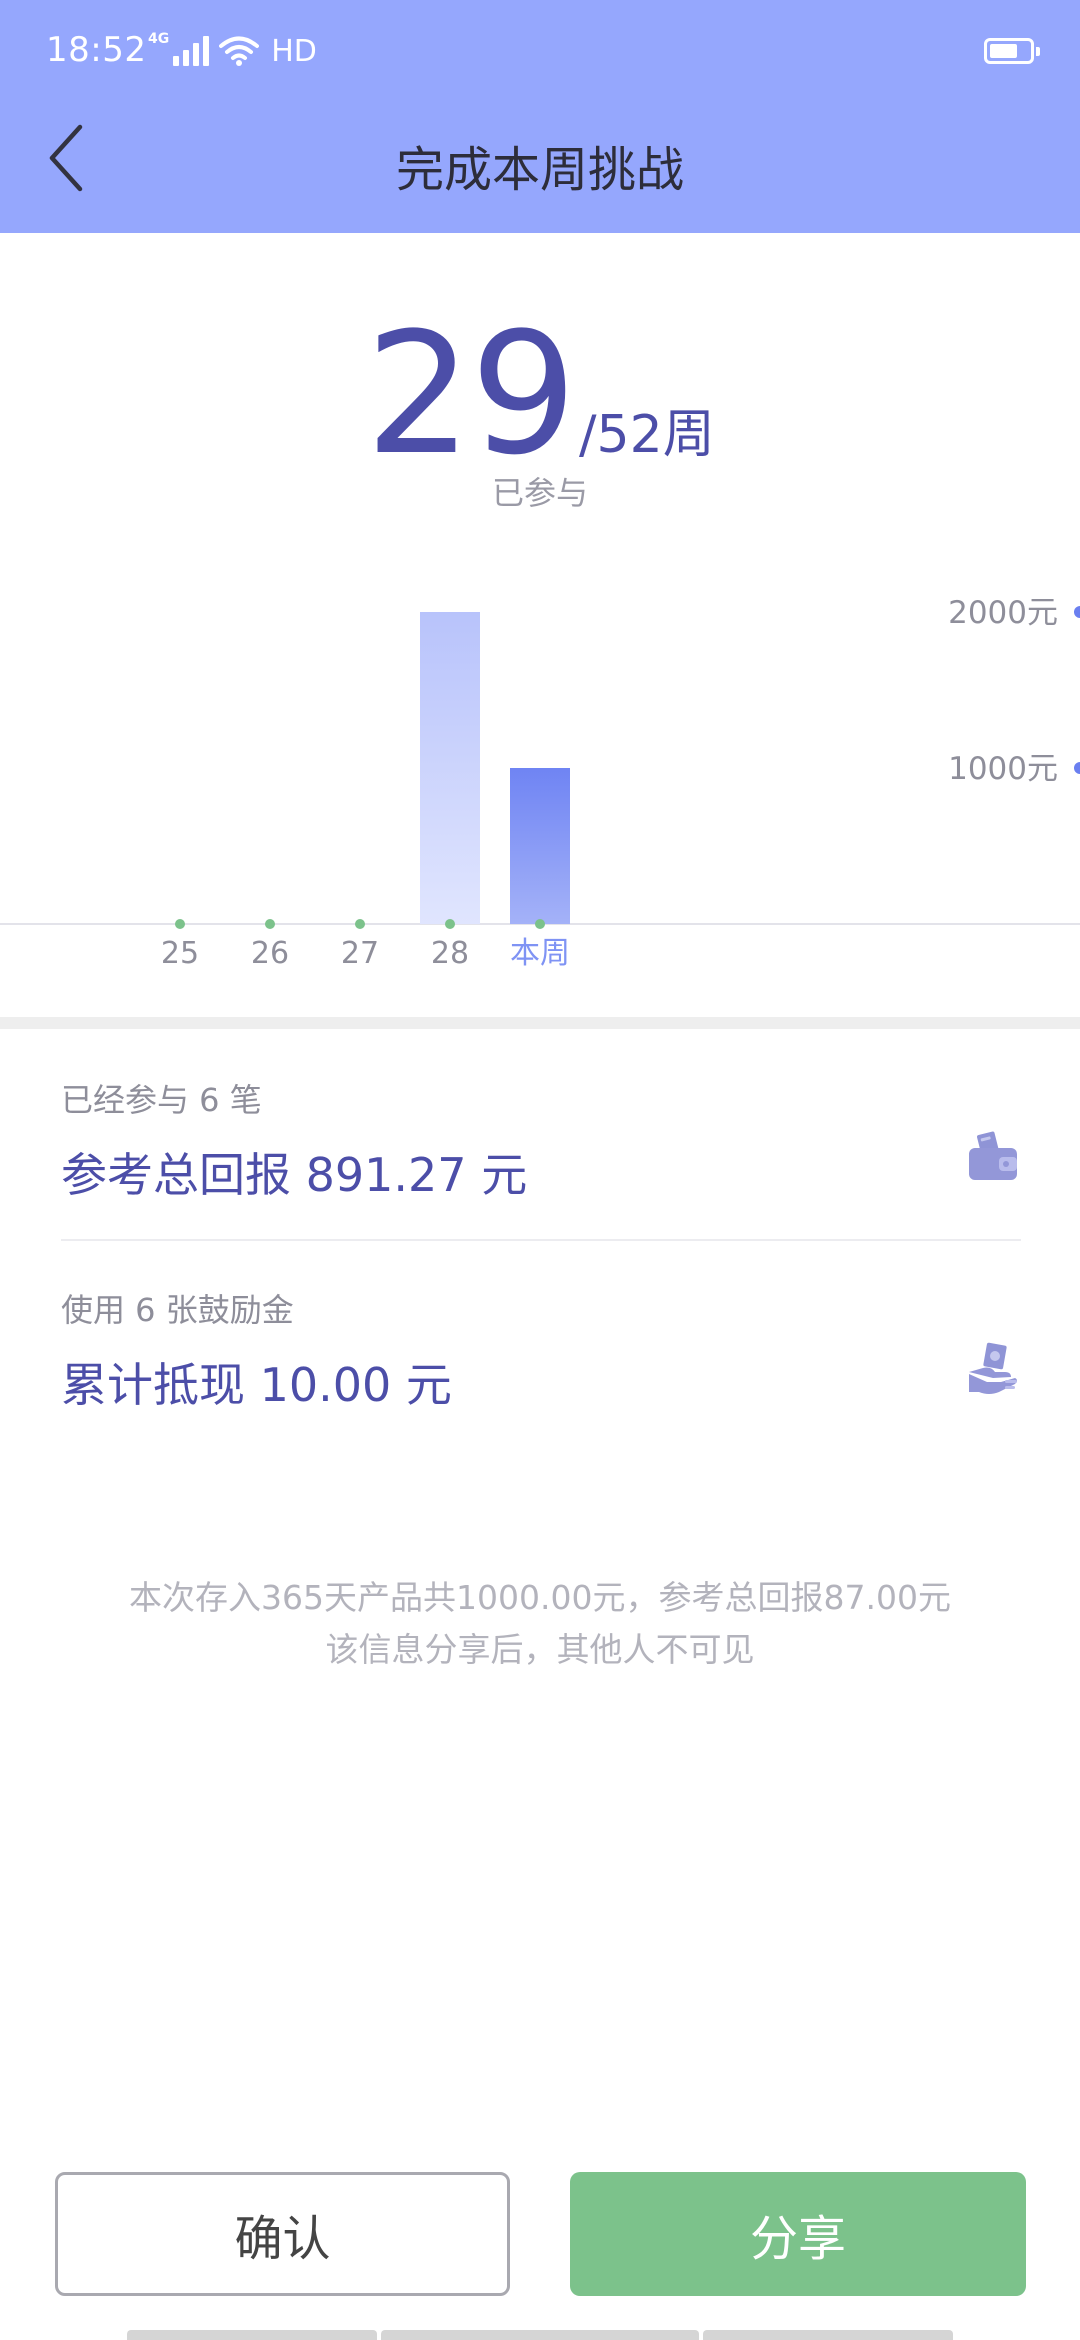 Image resolution: width=1080 pixels, height=2340 pixels. Describe the element at coordinates (96, 50) in the screenshot. I see `status-time: 18:52` at that location.